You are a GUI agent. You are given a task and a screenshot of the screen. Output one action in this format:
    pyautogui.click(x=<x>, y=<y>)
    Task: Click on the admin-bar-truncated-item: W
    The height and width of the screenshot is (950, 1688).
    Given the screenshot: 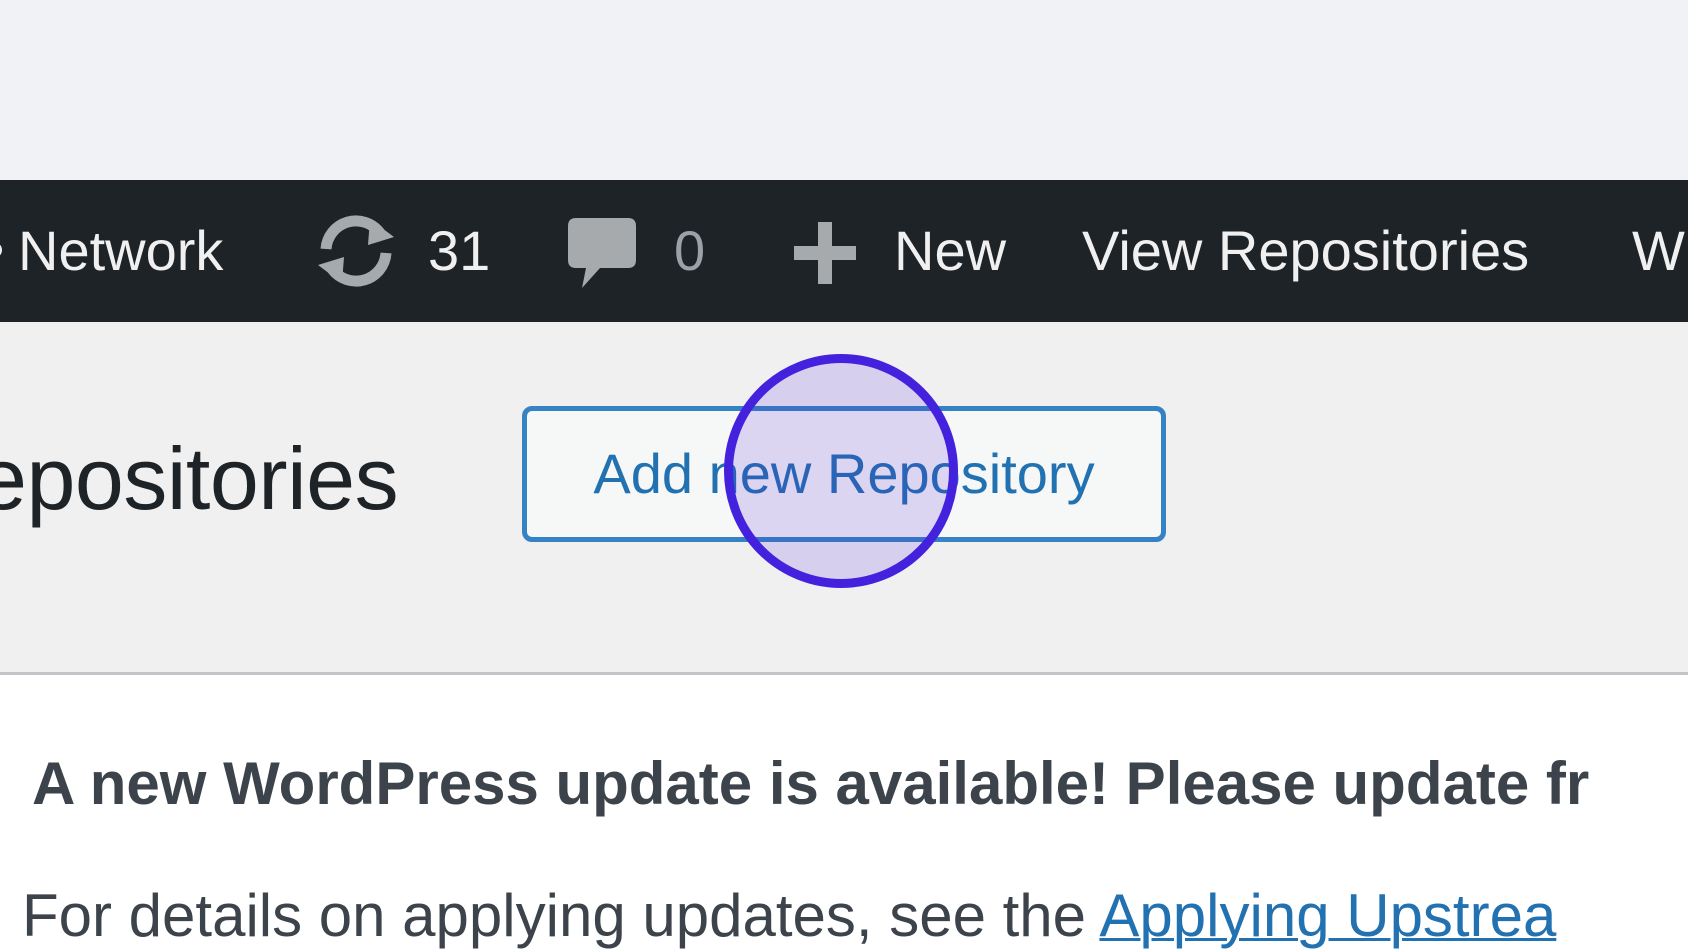 What is the action you would take?
    pyautogui.click(x=1658, y=251)
    